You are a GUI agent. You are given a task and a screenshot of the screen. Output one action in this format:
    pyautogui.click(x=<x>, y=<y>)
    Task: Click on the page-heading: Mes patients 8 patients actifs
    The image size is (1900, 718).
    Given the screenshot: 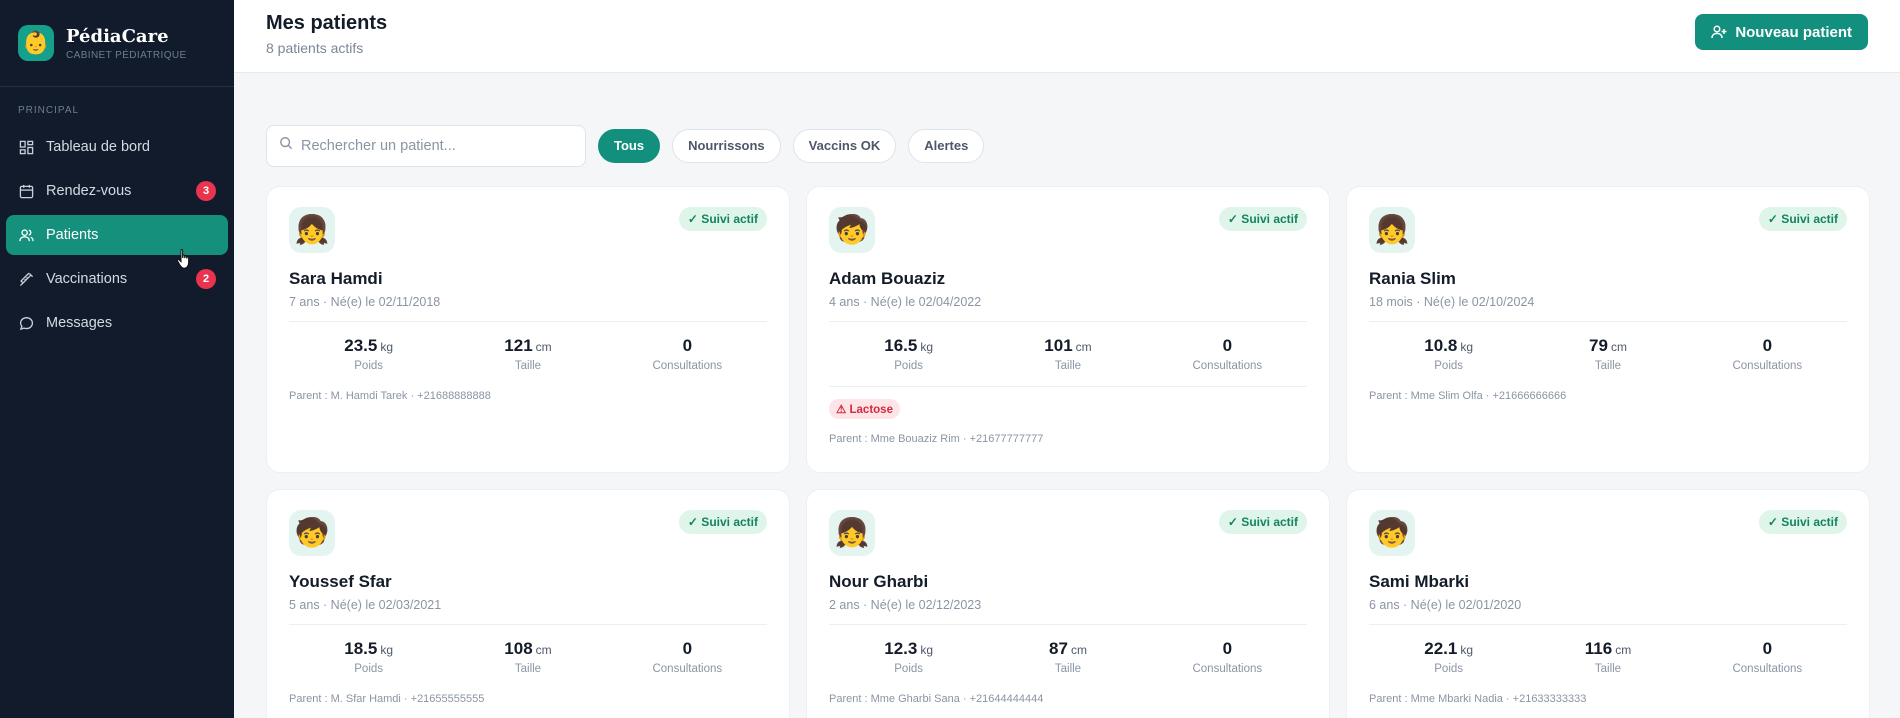 What is the action you would take?
    pyautogui.click(x=326, y=34)
    